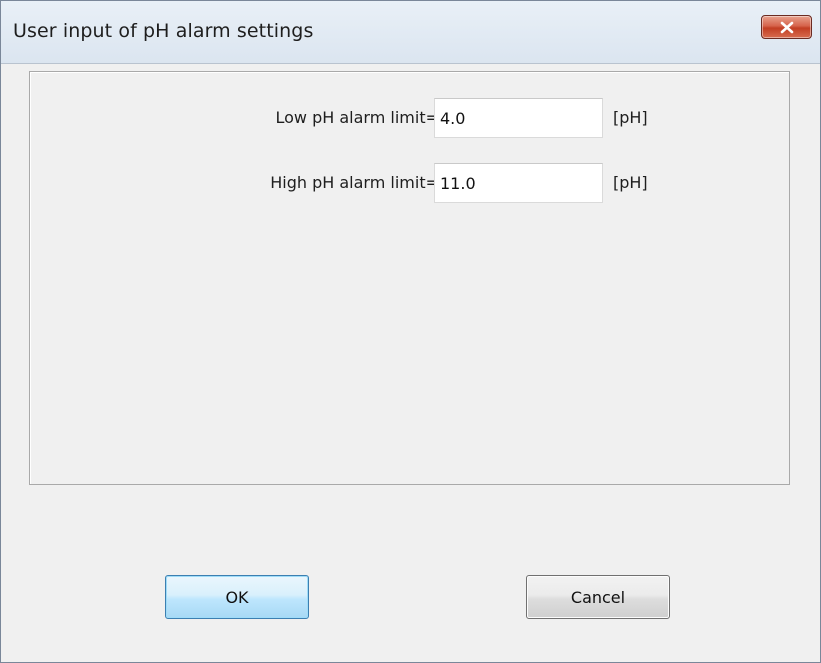  I want to click on close-icon, so click(787, 27).